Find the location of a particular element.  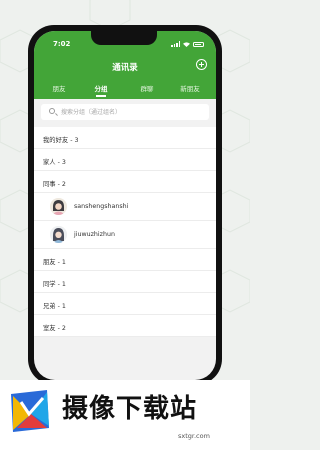

group-label: 我的好友 - 3 is located at coordinates (61, 140).